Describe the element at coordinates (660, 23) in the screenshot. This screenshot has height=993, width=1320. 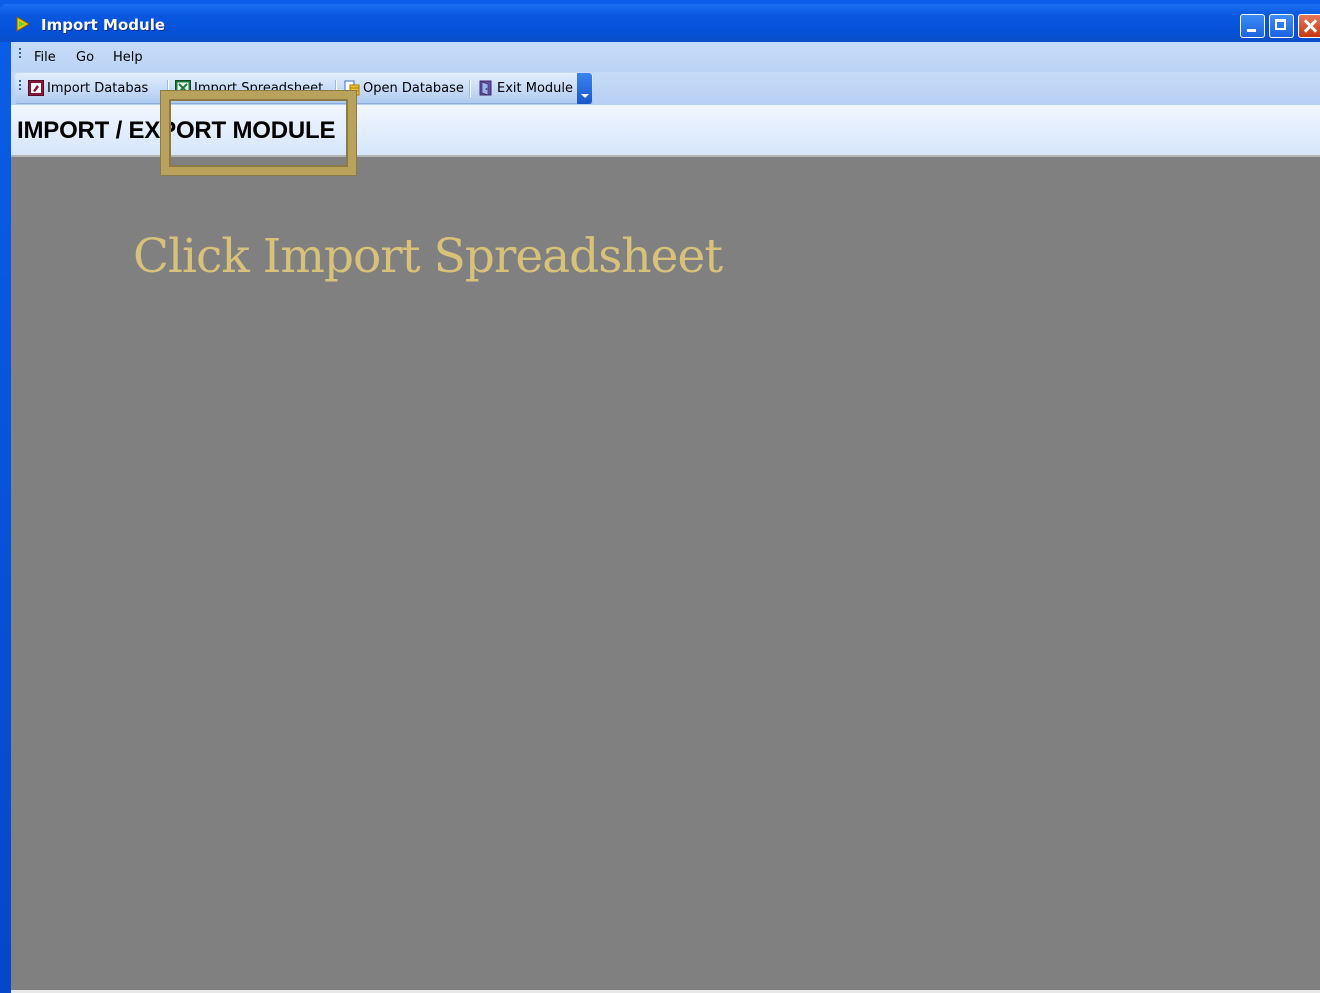
I see `title-bar: Import Module` at that location.